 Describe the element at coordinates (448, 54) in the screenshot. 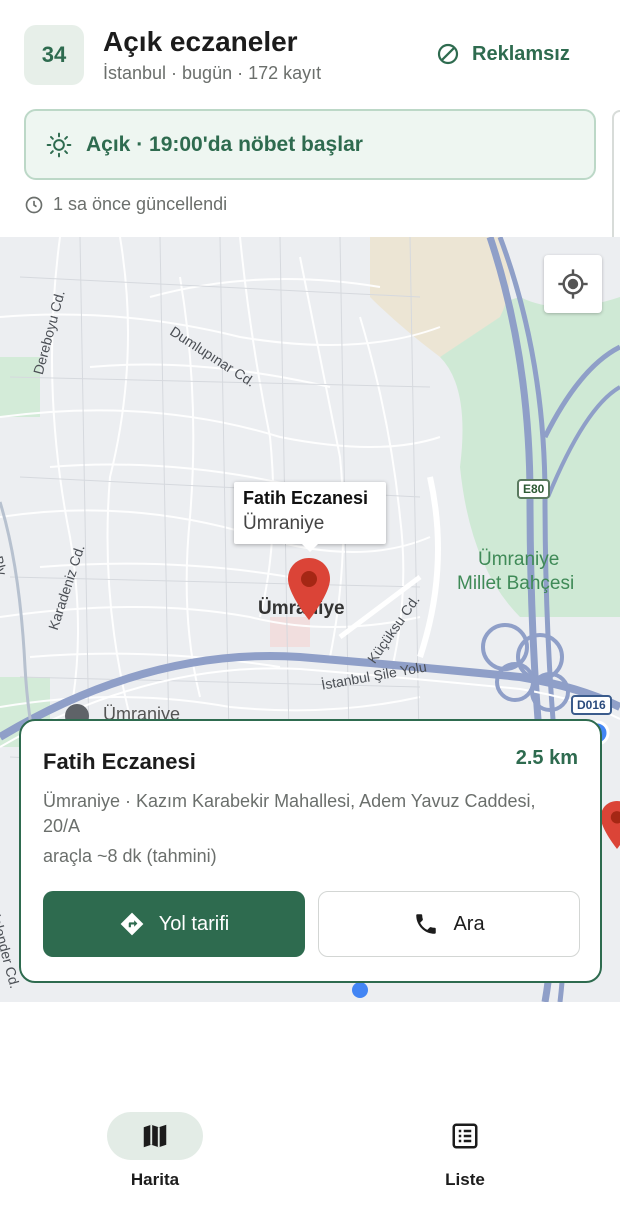

I see `block-icon` at that location.